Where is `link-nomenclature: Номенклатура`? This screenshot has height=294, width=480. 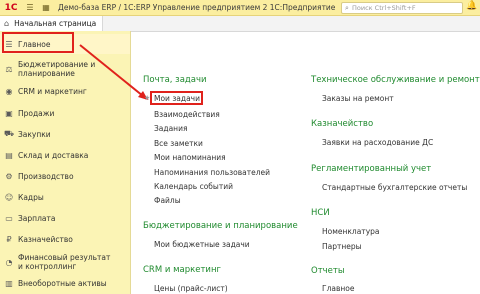
link-nomenclature: Номенклатура is located at coordinates (351, 231).